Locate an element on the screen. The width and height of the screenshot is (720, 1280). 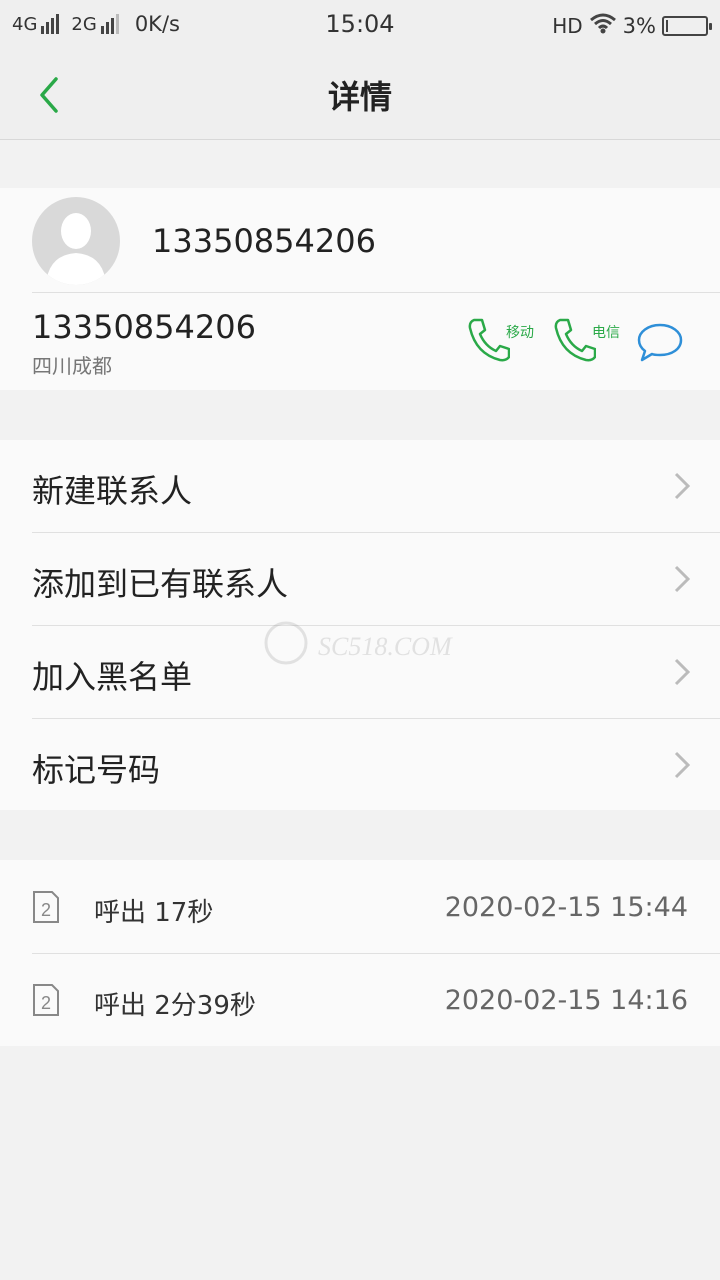
menu-item-add-existing: 添加到已有联系人 is located at coordinates (360, 579).